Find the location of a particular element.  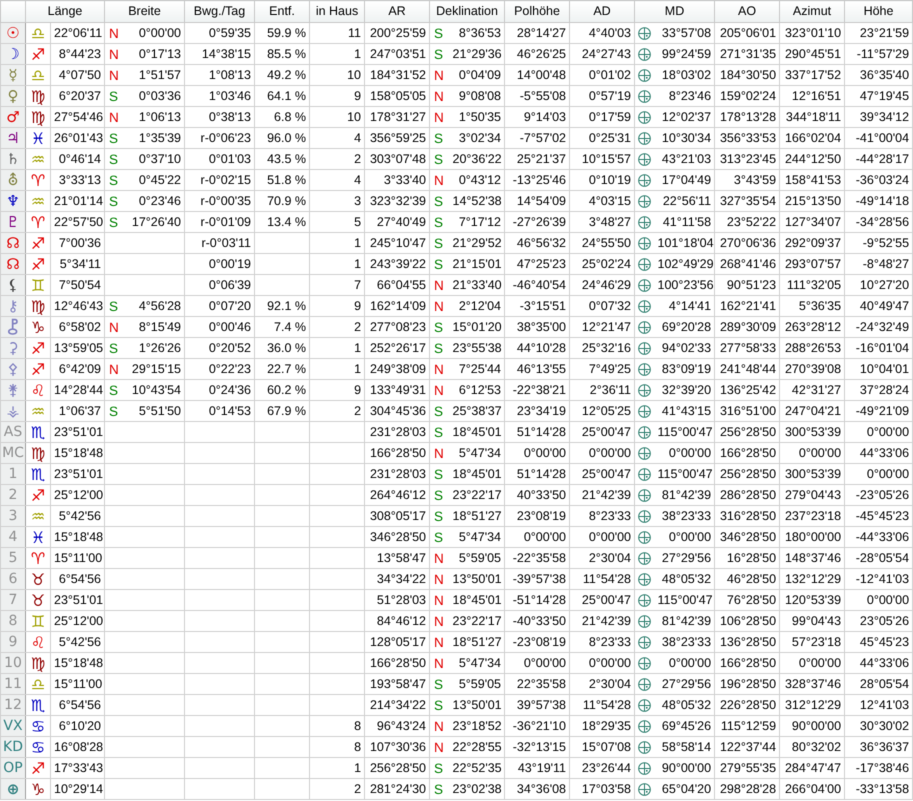

table-cell: 38°23'33 is located at coordinates (684, 516).